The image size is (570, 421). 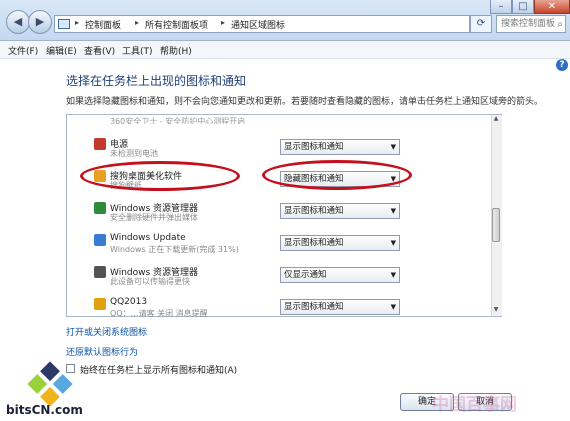 What do you see at coordinates (154, 217) in the screenshot?
I see `list-item-description: 安全删除硬件并弹出媒体` at bounding box center [154, 217].